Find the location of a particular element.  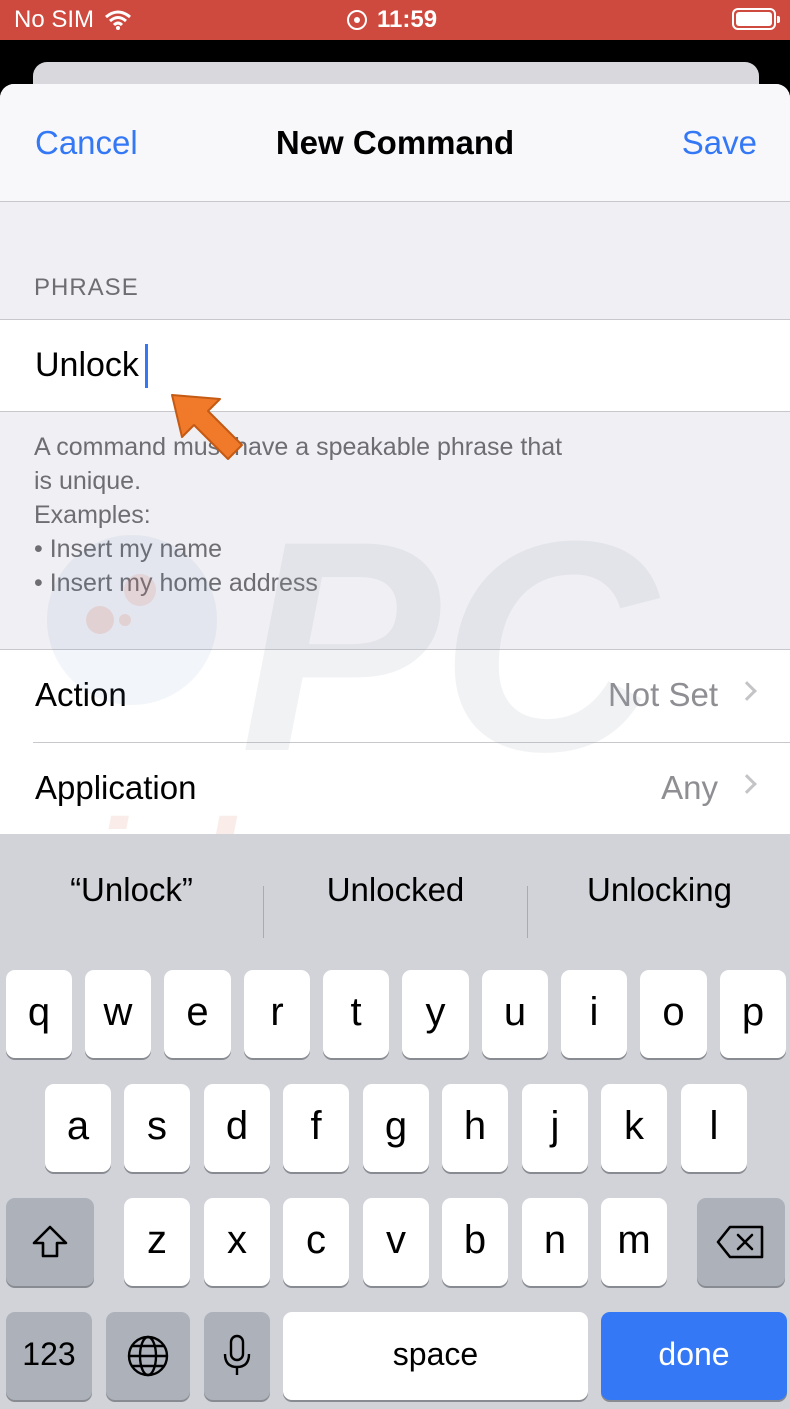

suggestion-bar: “Unlock” Unlocked Unlocking is located at coordinates (395, 886).